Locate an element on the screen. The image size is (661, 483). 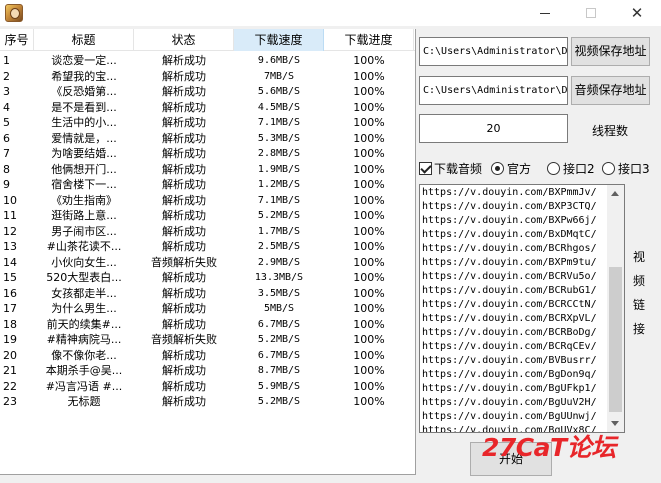
radio-selected-icon is located at coordinates (497, 168).